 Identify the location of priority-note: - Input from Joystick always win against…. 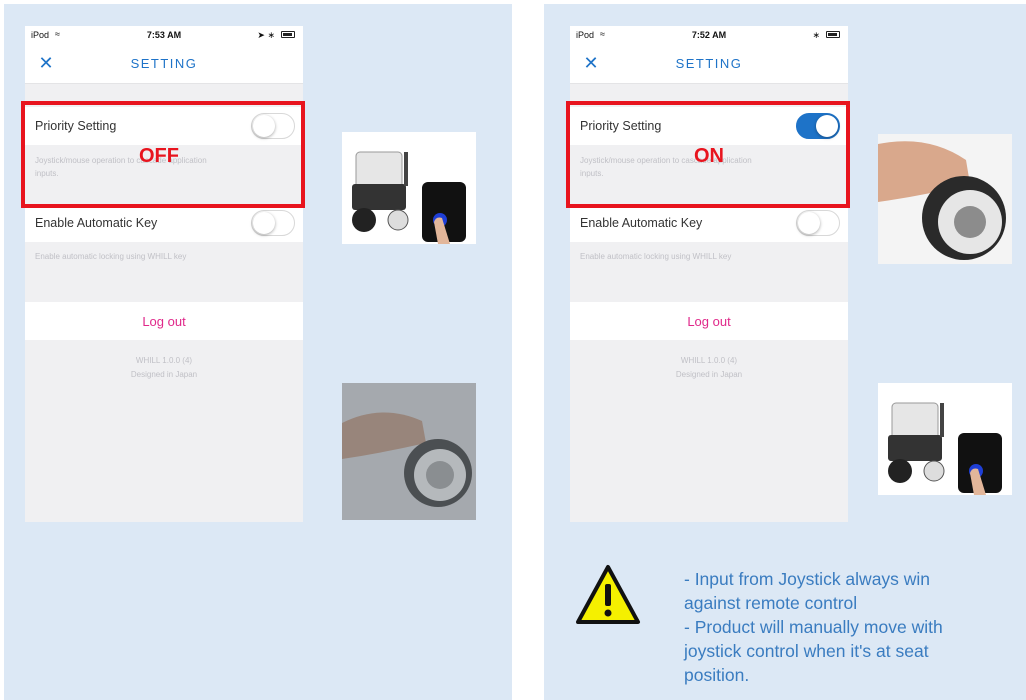
(844, 627).